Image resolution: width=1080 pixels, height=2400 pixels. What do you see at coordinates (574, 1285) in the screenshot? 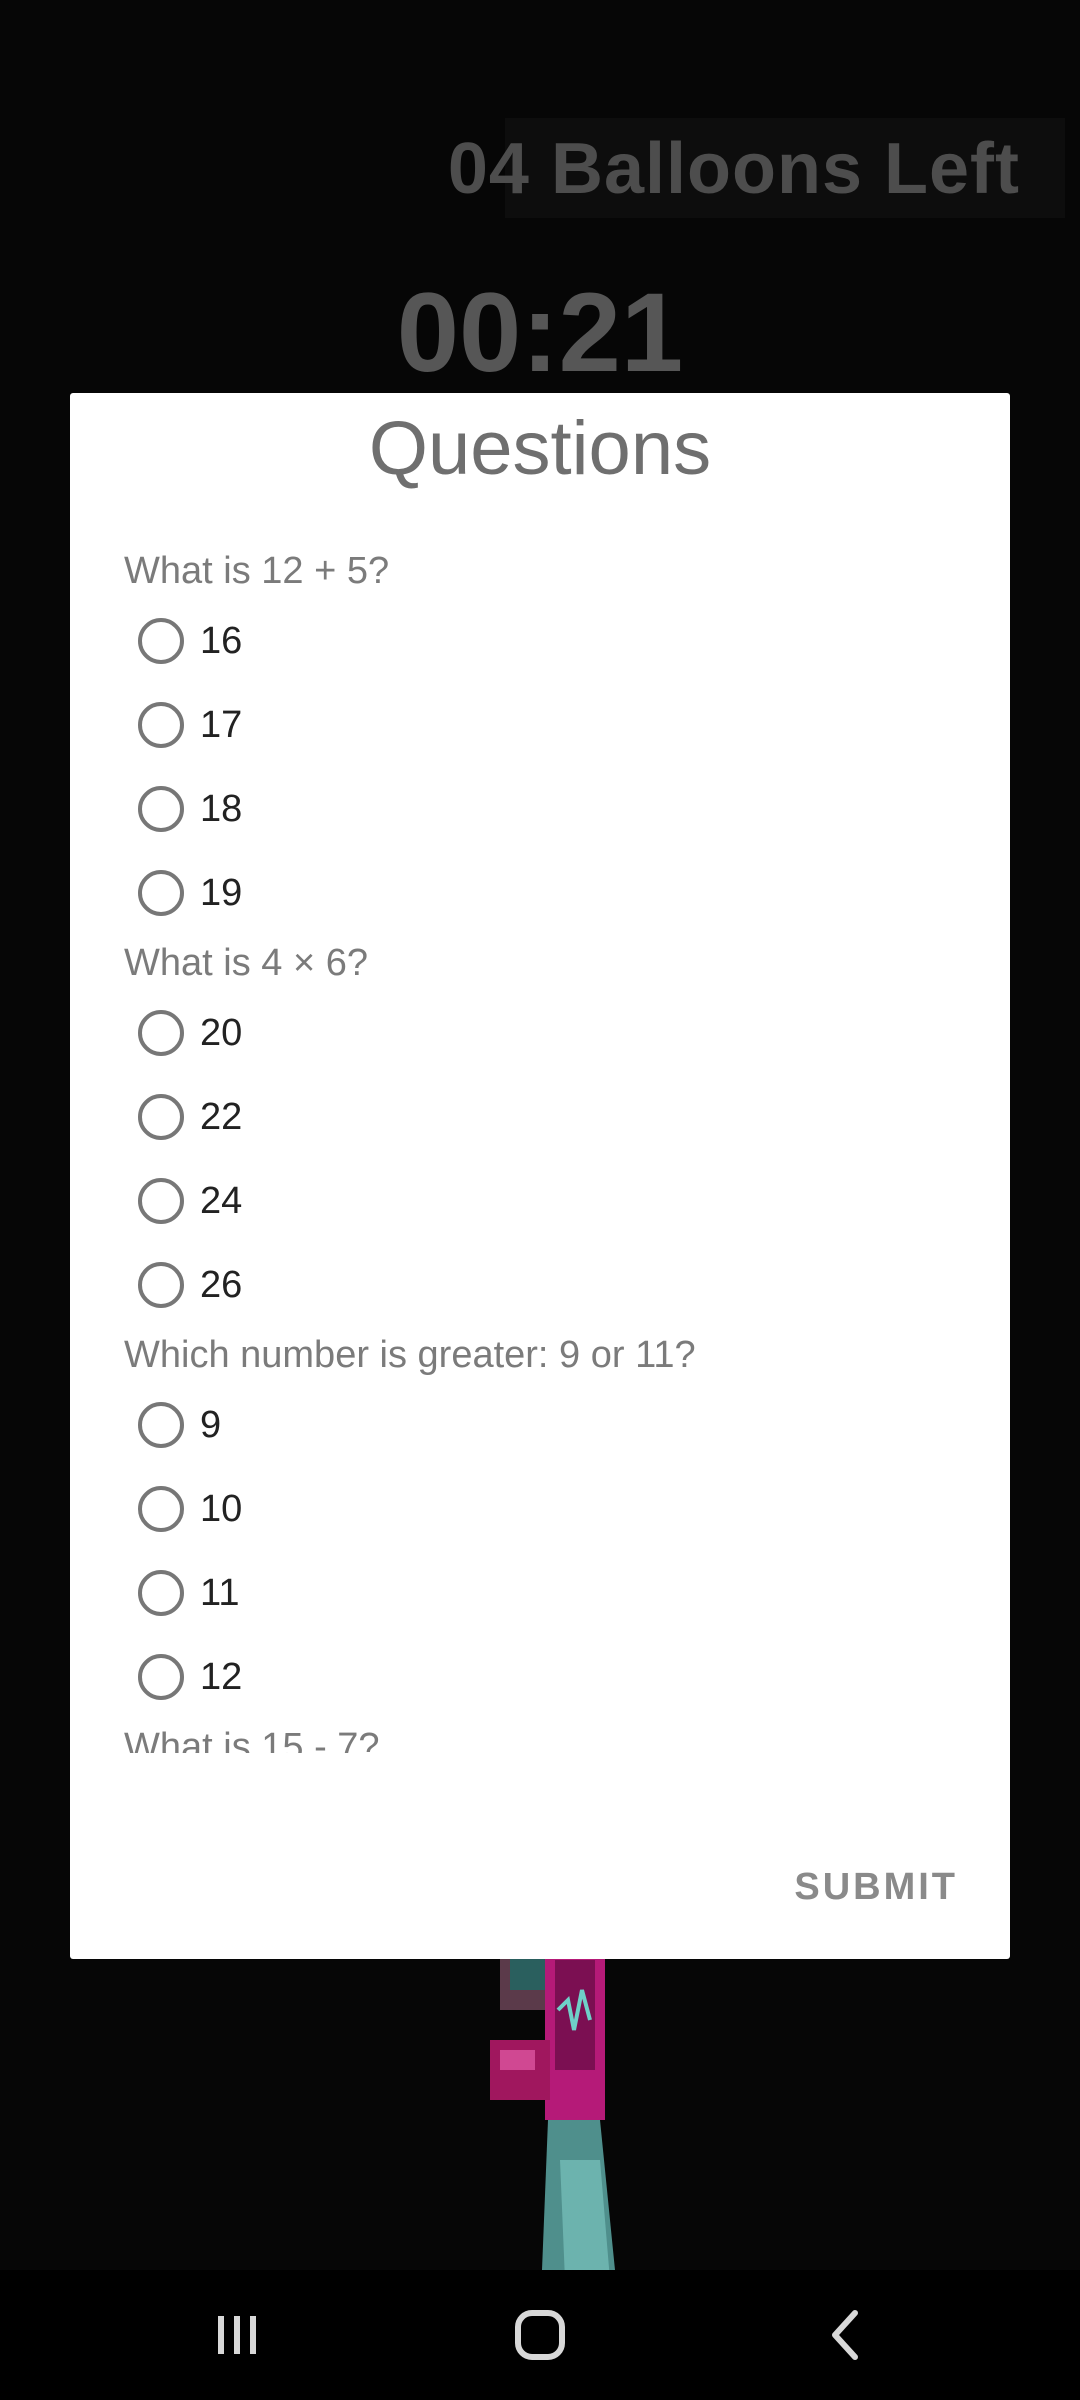
I see `answer-option: 26` at bounding box center [574, 1285].